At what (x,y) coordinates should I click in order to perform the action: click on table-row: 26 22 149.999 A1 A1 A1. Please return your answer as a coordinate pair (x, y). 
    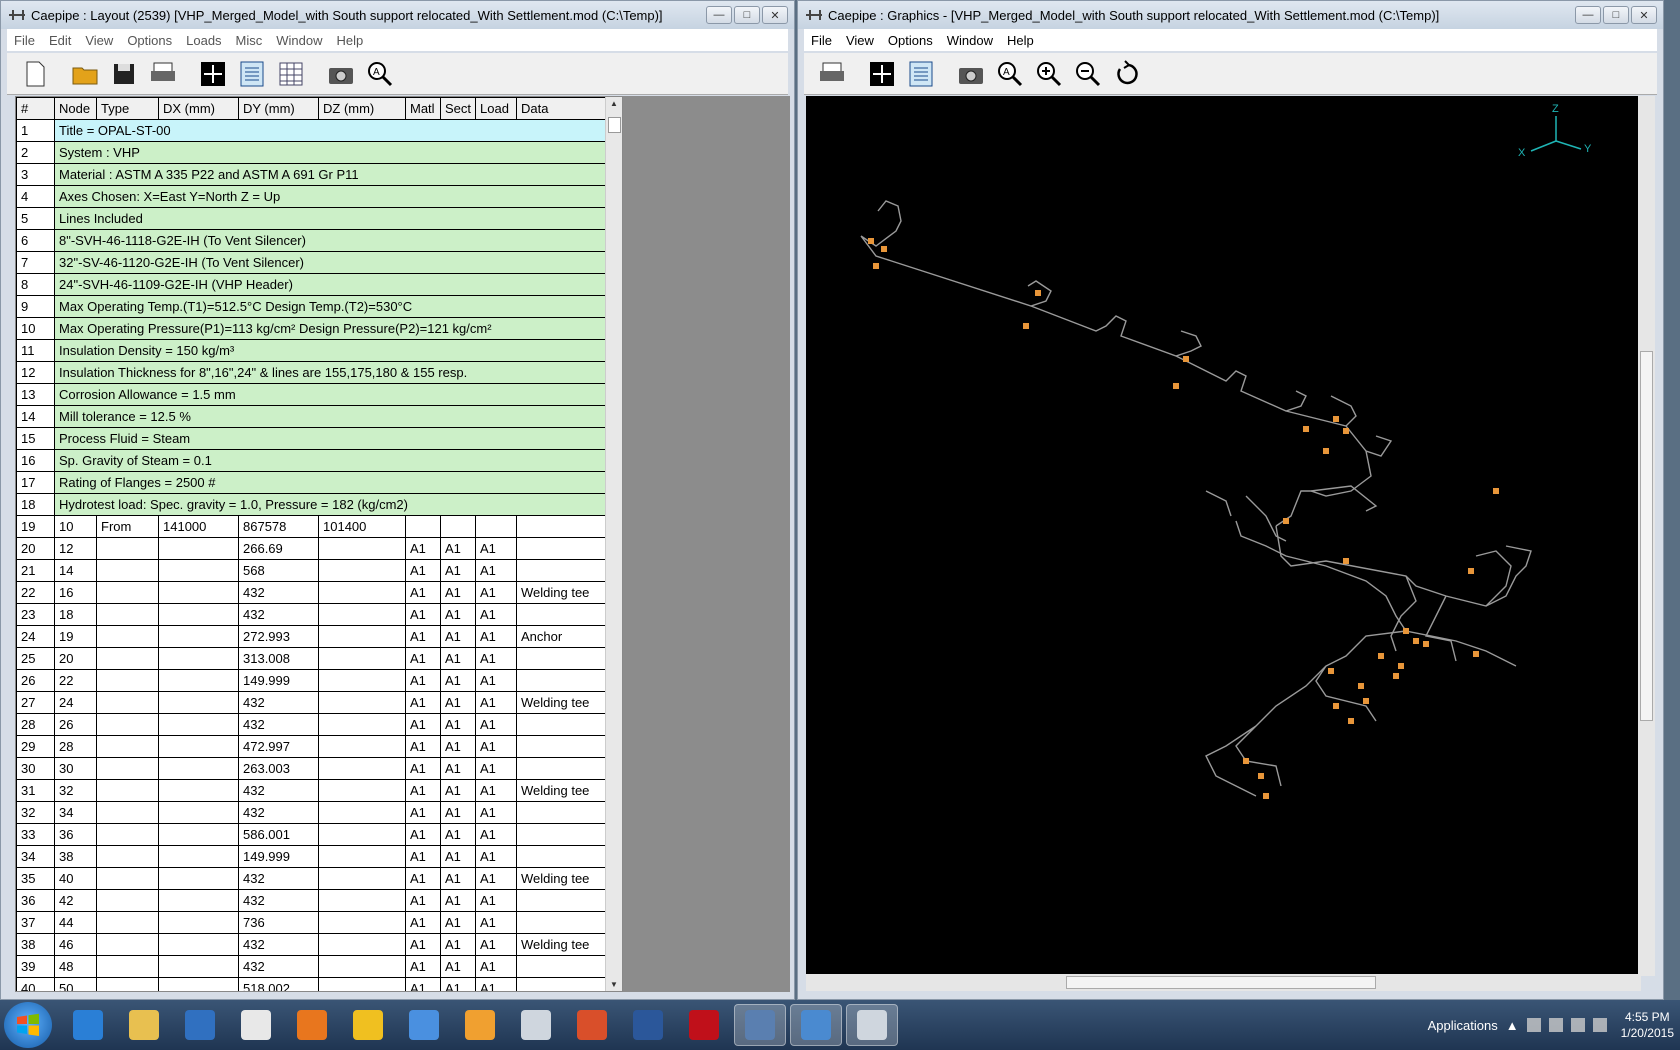
    Looking at the image, I should click on (311, 680).